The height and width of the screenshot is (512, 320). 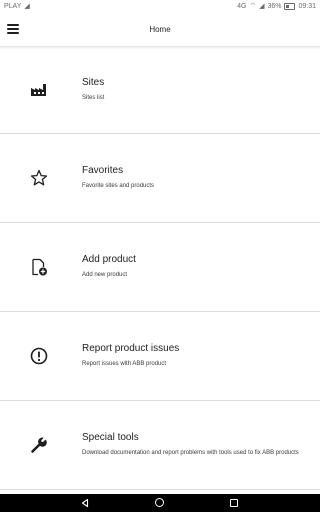 I want to click on page-title: Home, so click(x=160, y=29).